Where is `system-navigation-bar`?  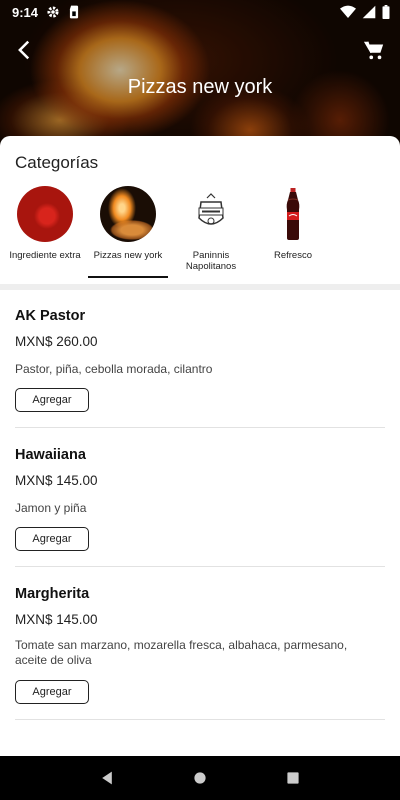 system-navigation-bar is located at coordinates (200, 778).